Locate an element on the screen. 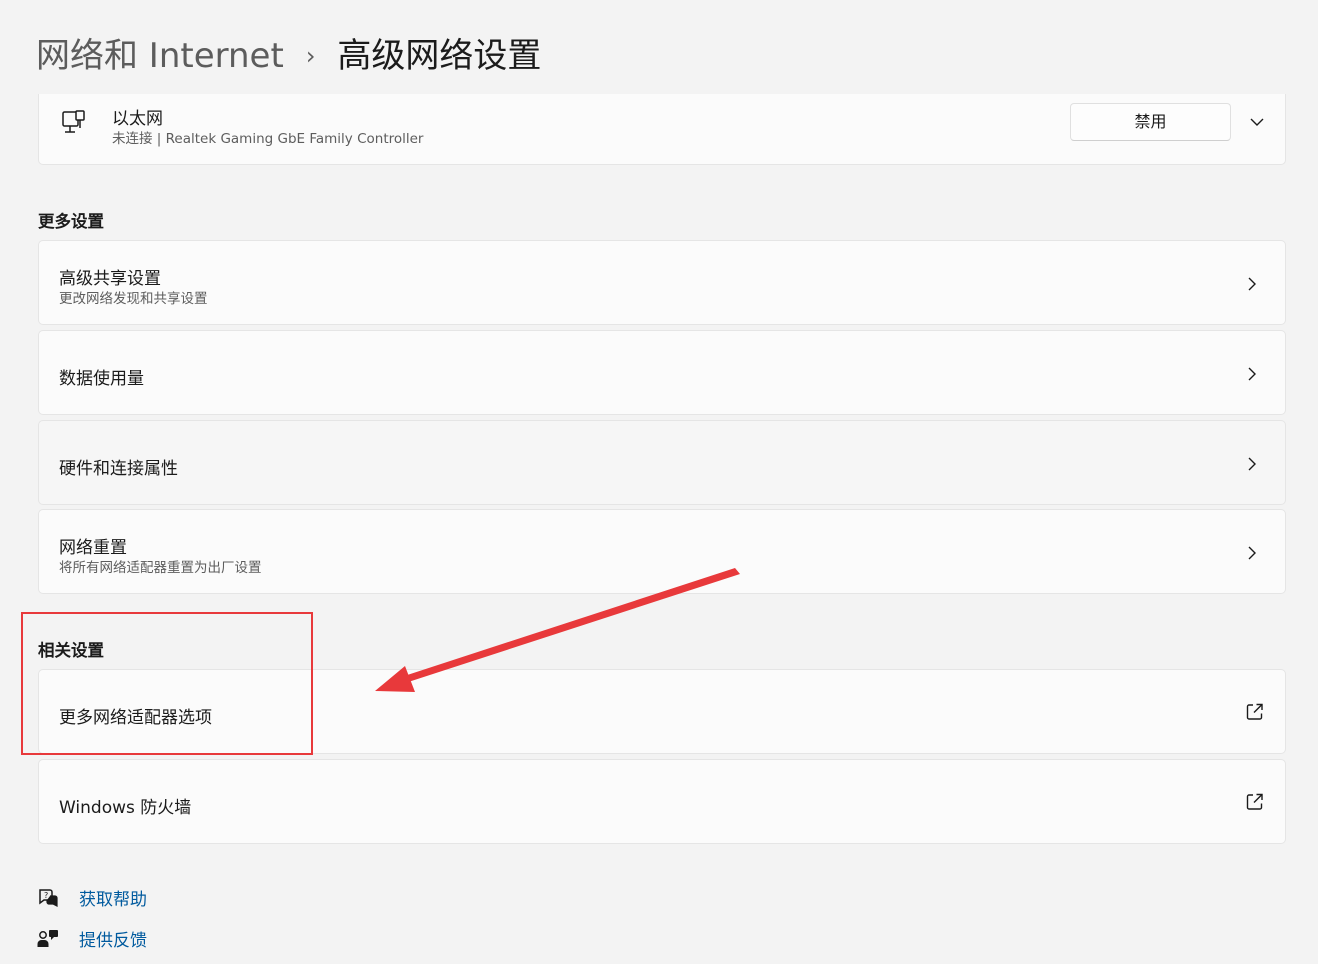  more-settings-heading: 更多设置 is located at coordinates (71, 221).